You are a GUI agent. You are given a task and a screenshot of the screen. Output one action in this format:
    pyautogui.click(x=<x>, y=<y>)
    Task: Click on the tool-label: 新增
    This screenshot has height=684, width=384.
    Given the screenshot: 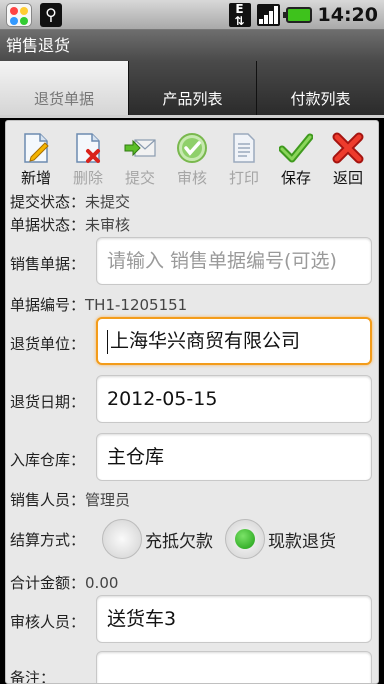 What is the action you would take?
    pyautogui.click(x=35, y=178)
    